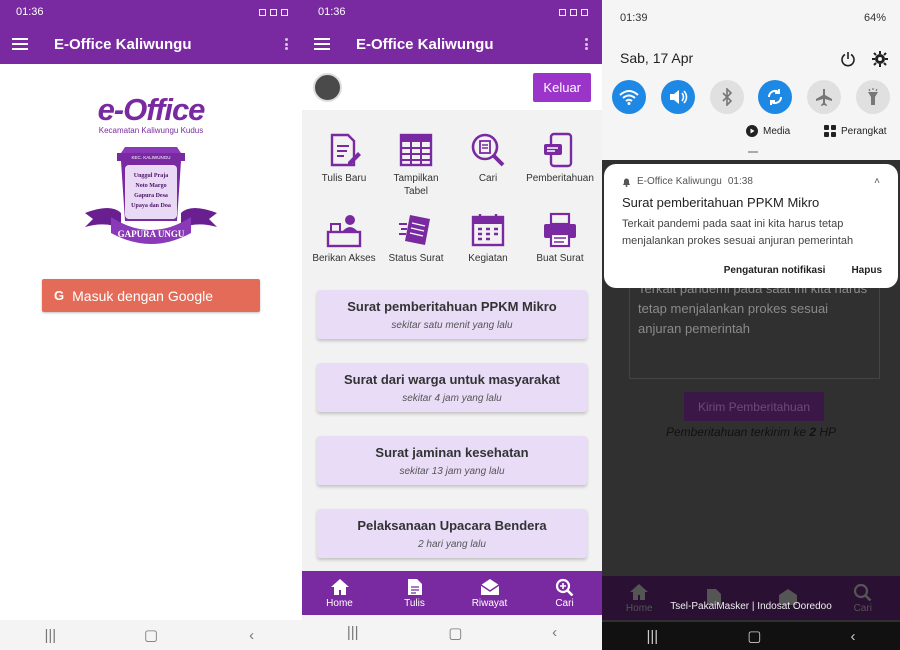 The image size is (900, 650). Describe the element at coordinates (452, 593) in the screenshot. I see `bottom-nav: Home Tulis Riwayat Cari` at that location.